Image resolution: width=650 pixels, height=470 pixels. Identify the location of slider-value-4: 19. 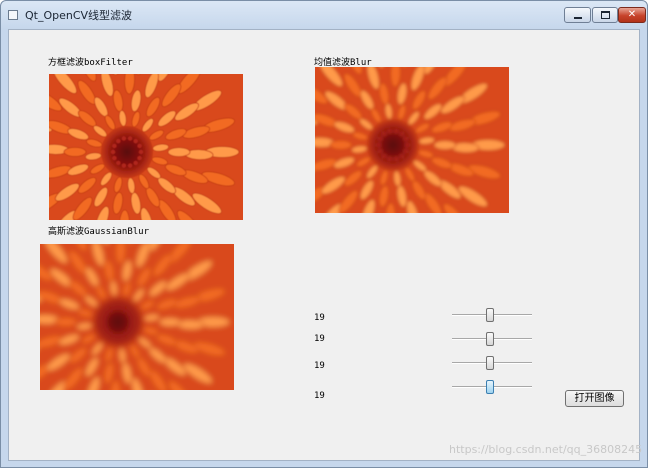
(319, 396).